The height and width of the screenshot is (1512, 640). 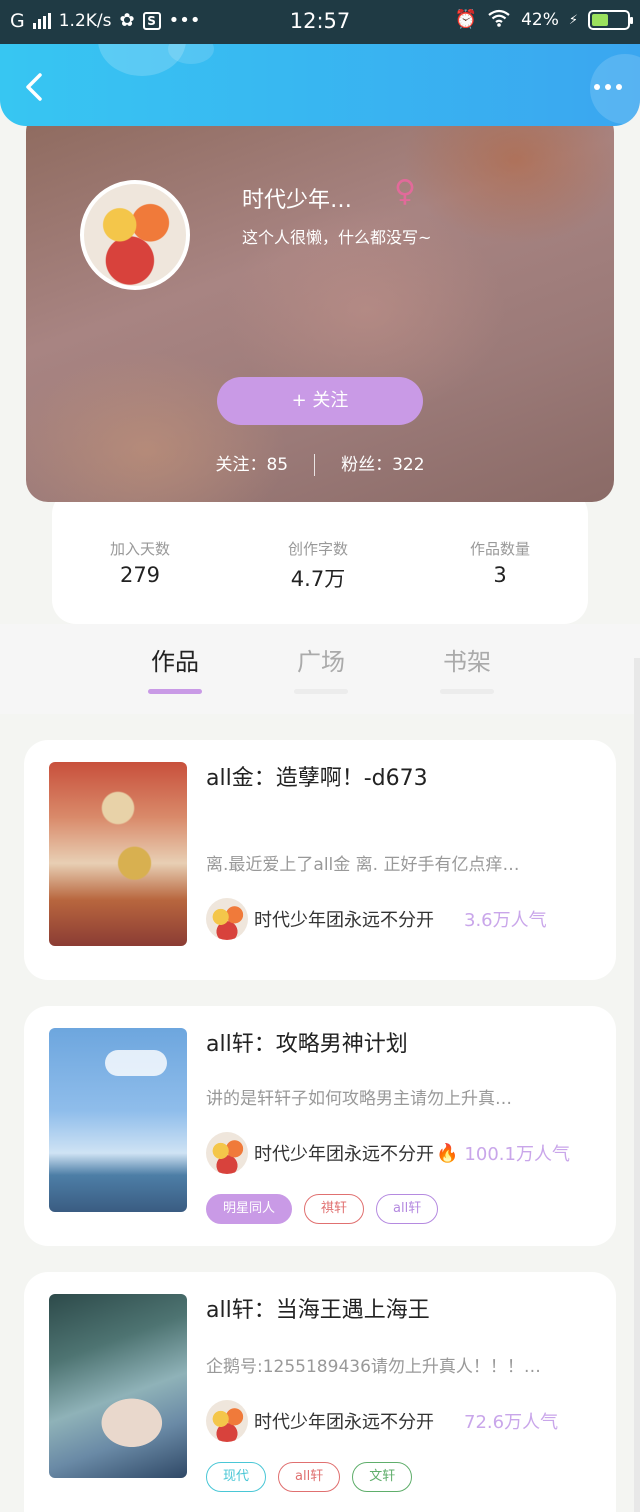 I want to click on stat-value: 3, so click(x=500, y=575).